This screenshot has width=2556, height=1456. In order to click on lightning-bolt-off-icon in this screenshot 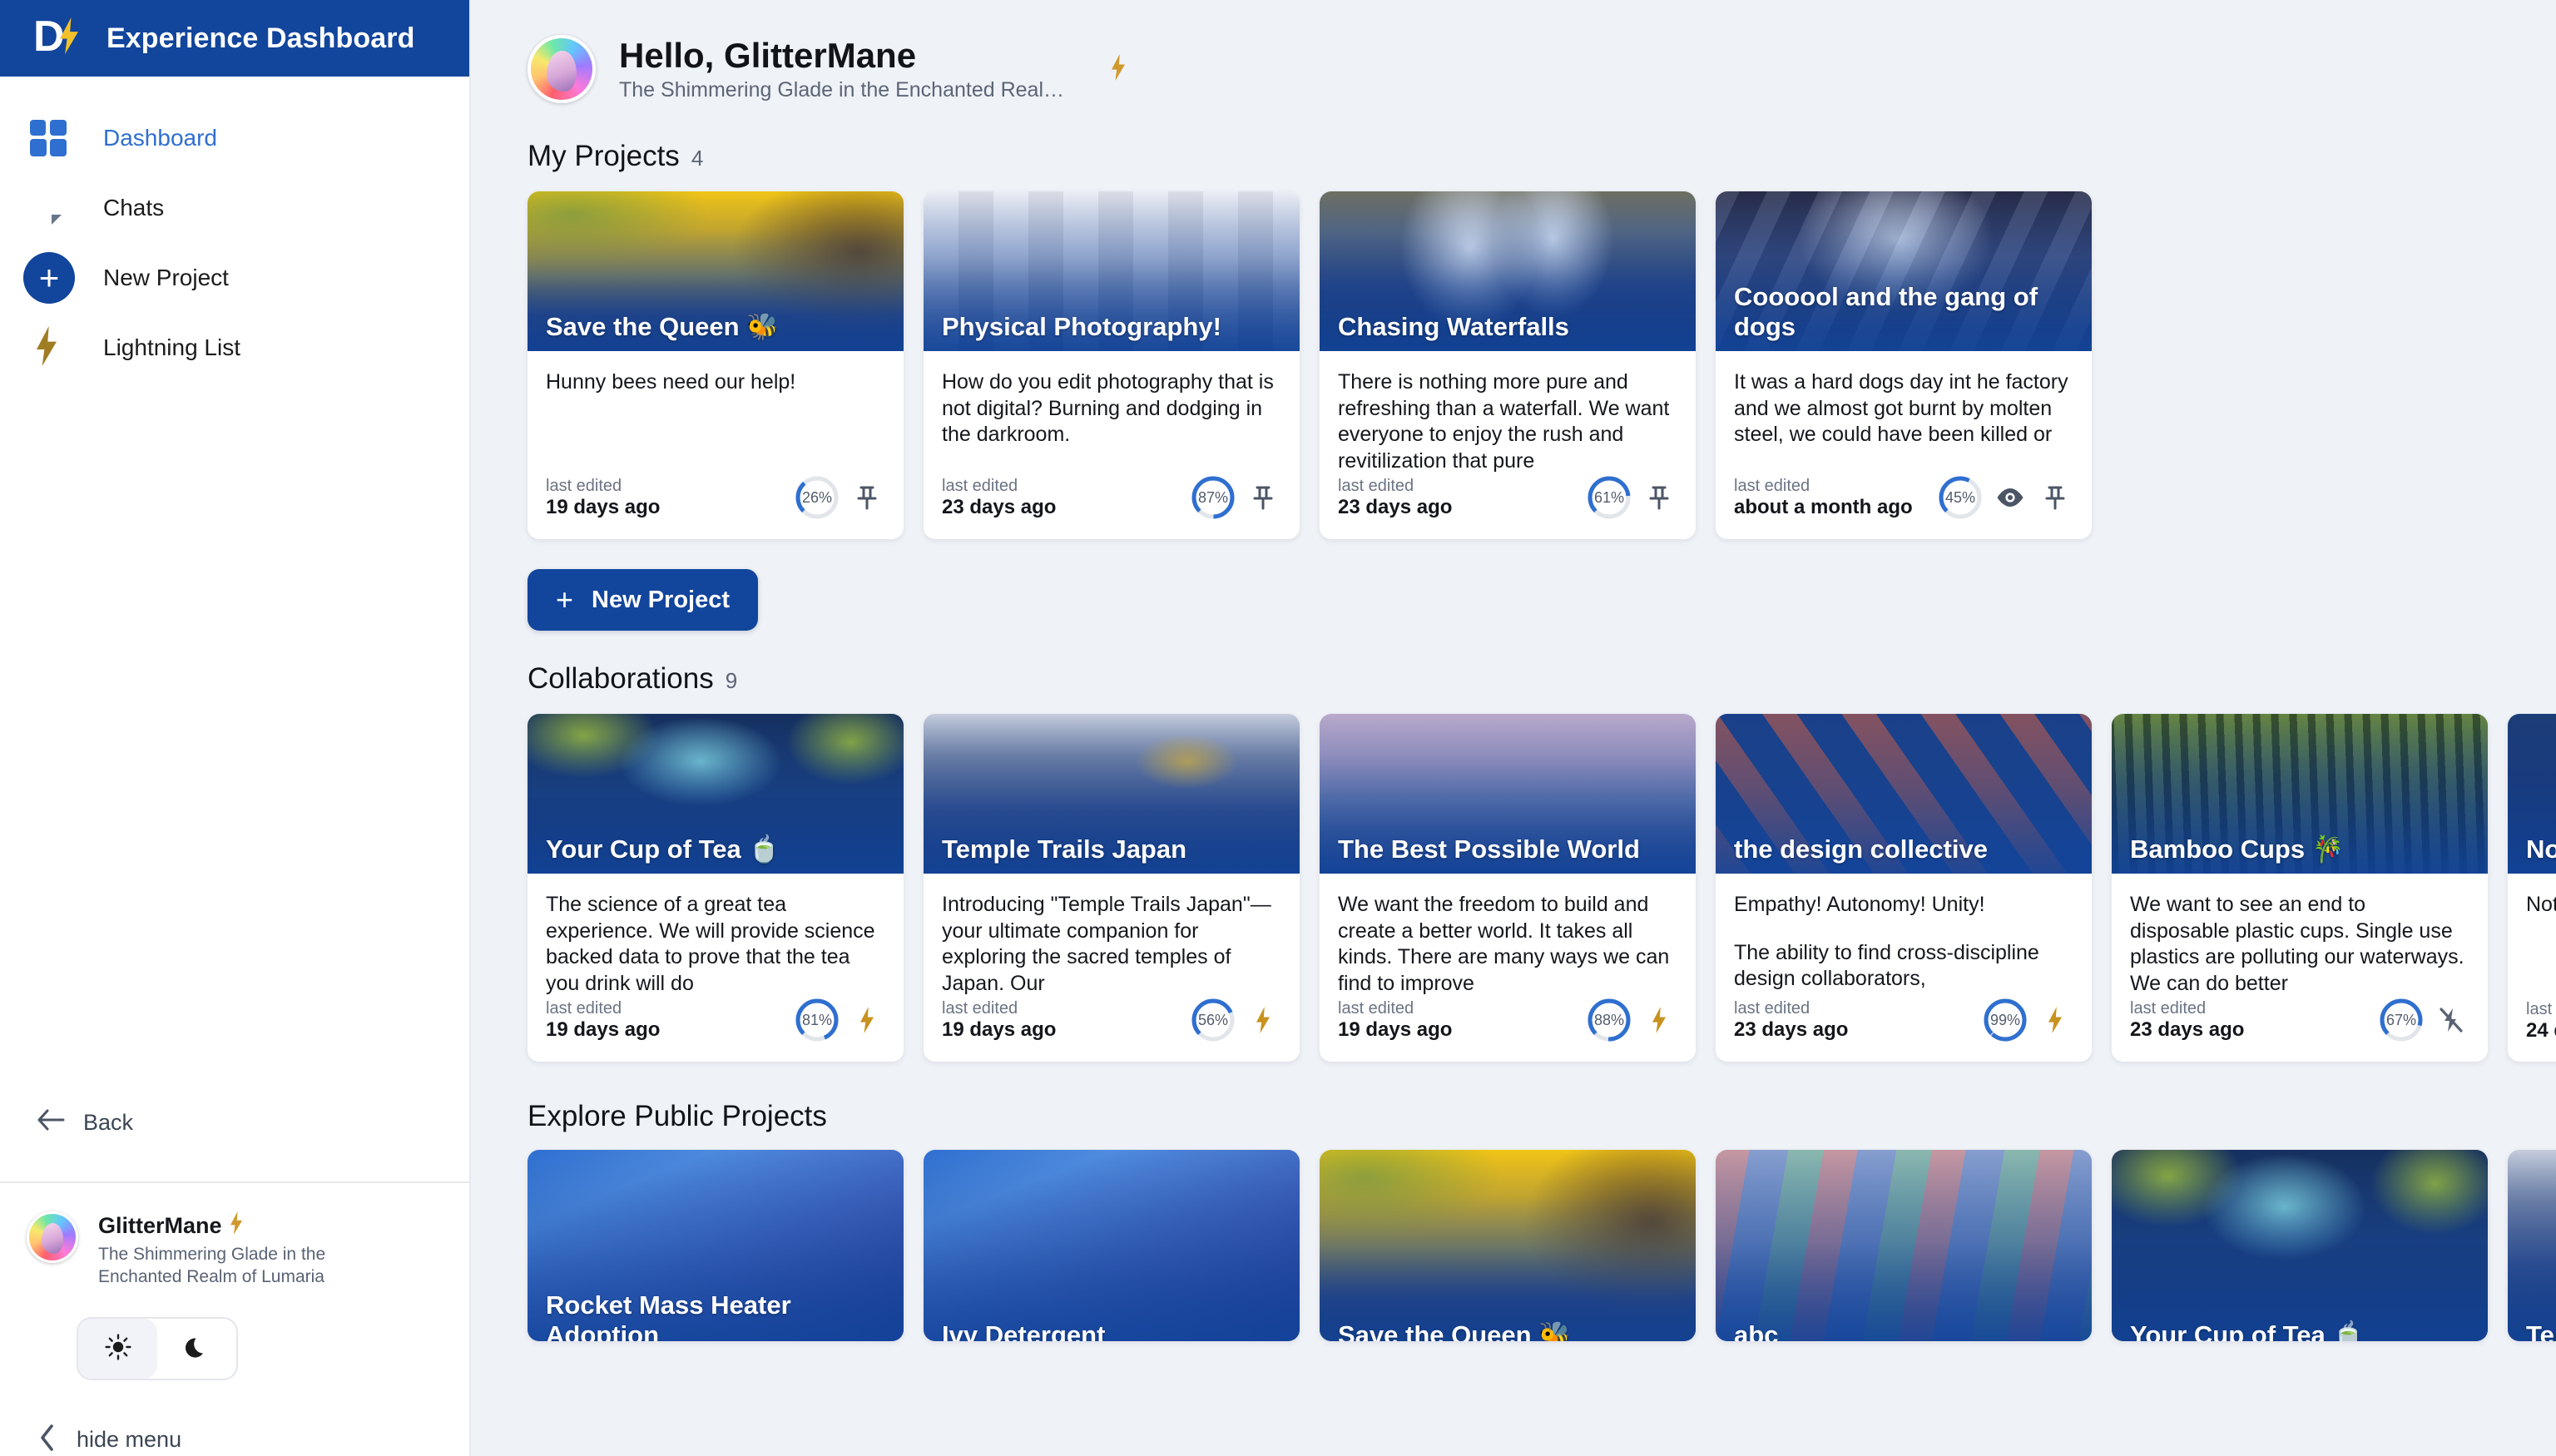, I will do `click(2451, 1020)`.